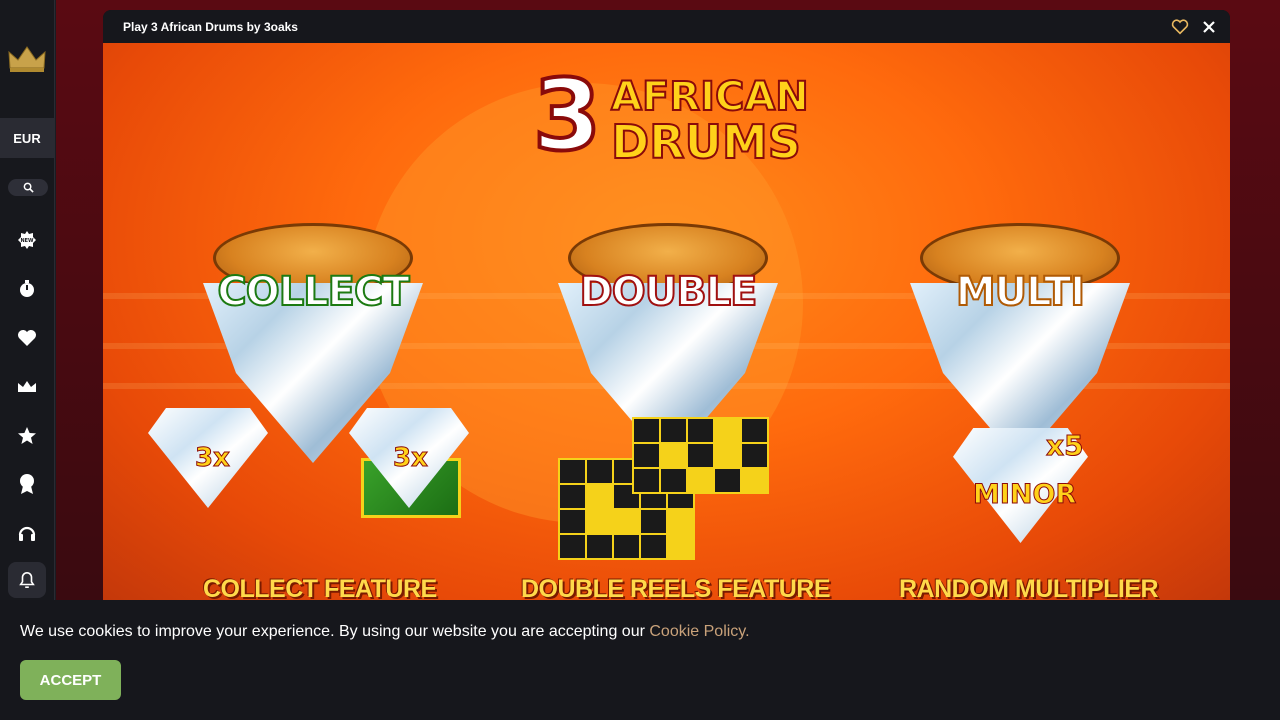  I want to click on game-logo: 3 AFRICAN DRUMS, so click(677, 118).